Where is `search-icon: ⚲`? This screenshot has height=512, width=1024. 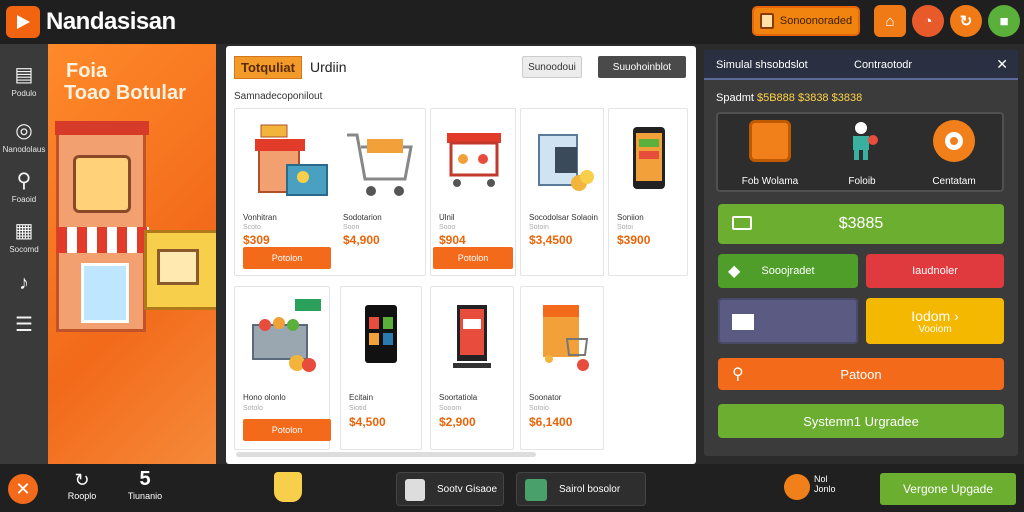
search-icon: ⚲ is located at coordinates (738, 374).